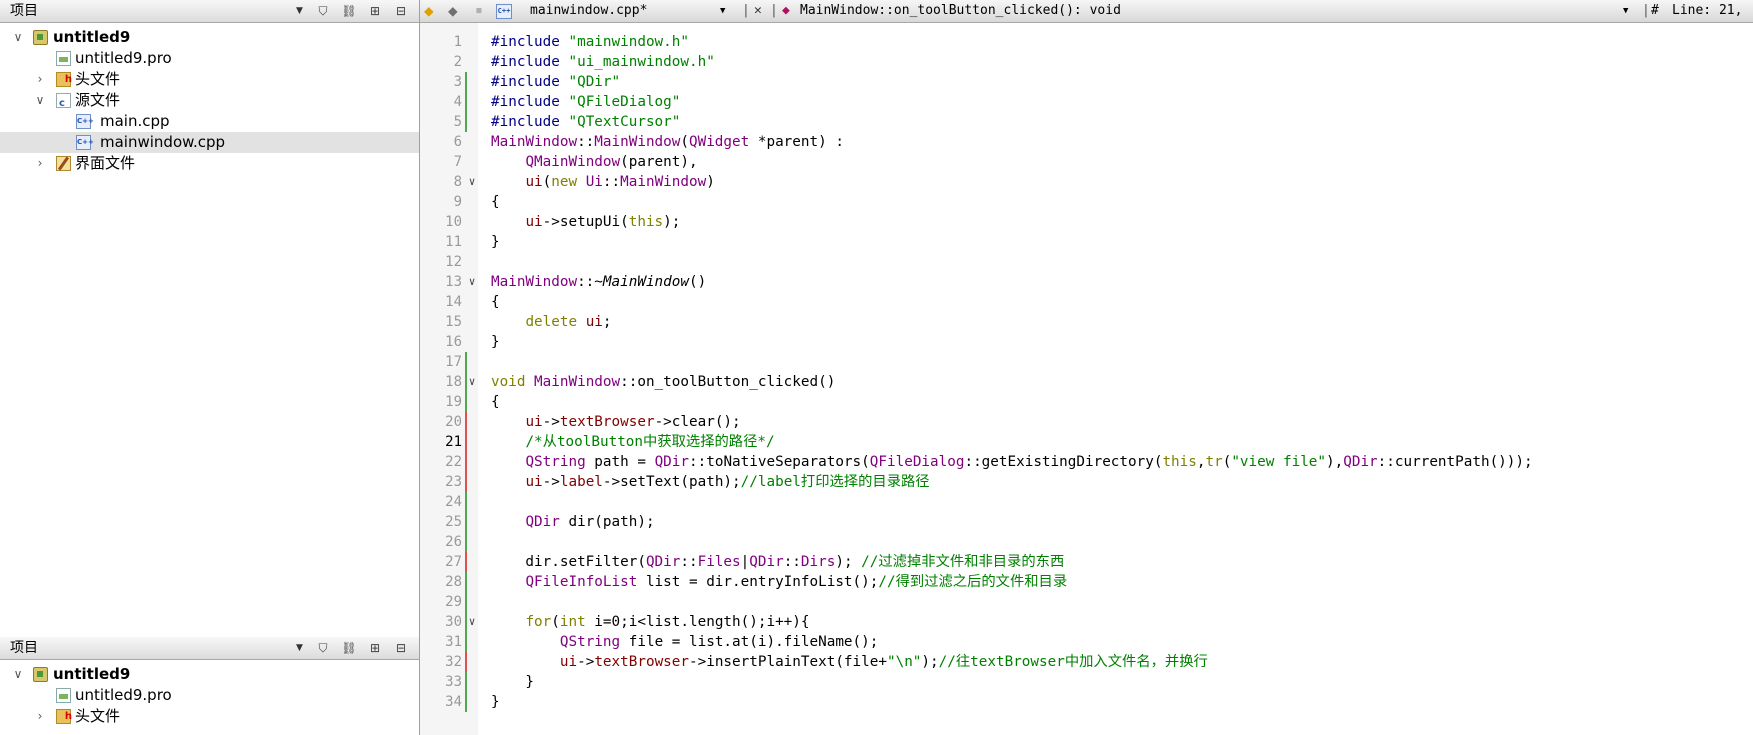 This screenshot has width=1753, height=735. I want to click on code-text: ui->textBrowser->clear();, so click(615, 422).